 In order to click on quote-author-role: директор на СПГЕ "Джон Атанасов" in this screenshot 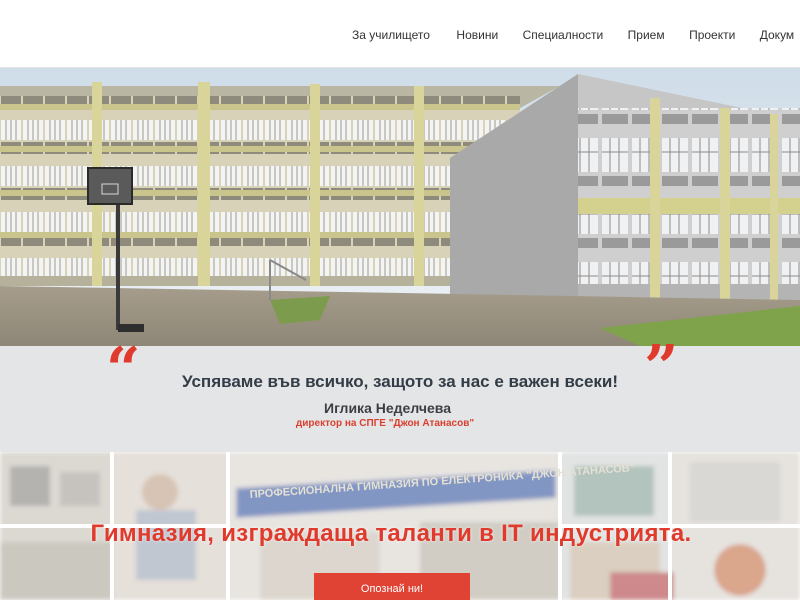, I will do `click(385, 423)`.